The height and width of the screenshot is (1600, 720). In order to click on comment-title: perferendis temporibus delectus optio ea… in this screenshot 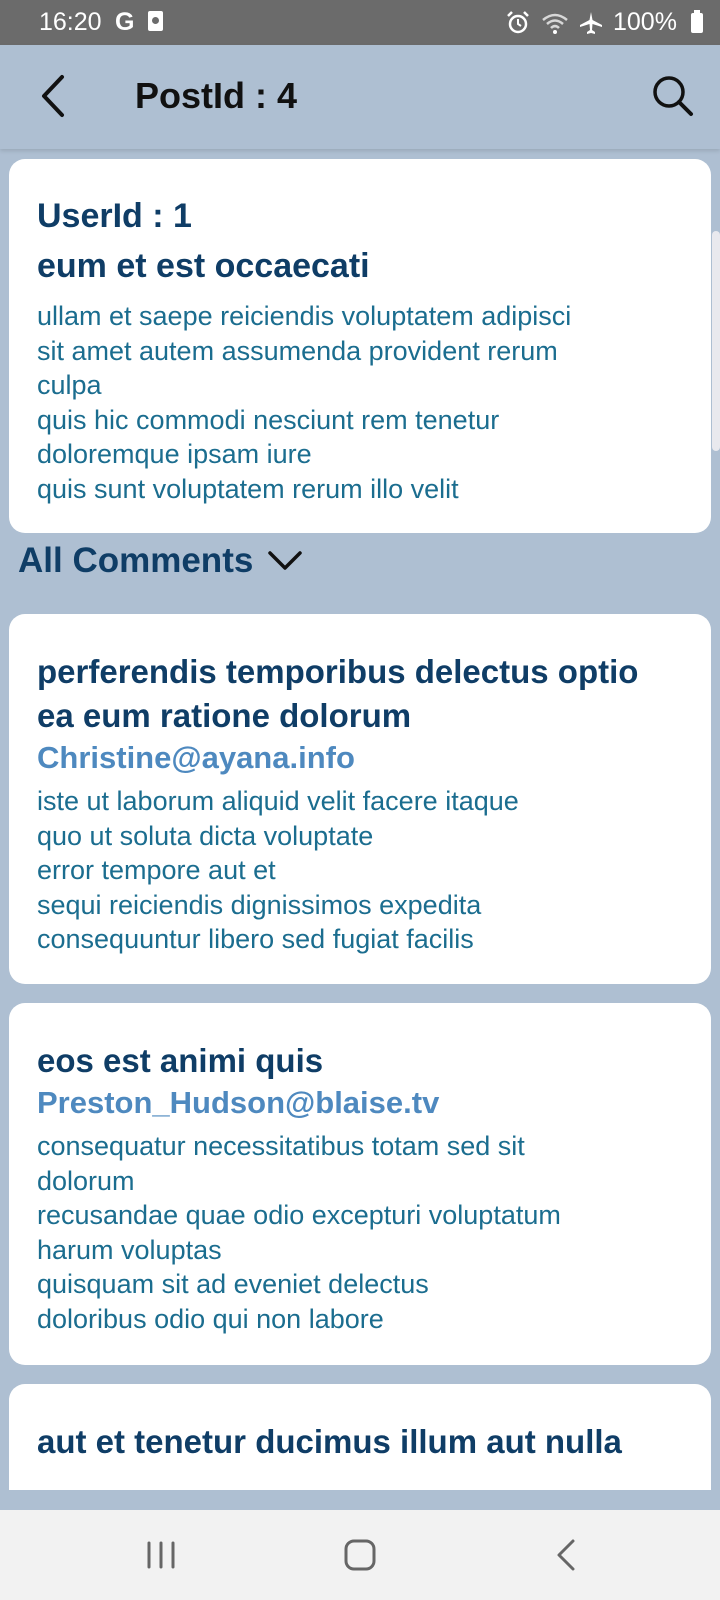, I will do `click(338, 693)`.